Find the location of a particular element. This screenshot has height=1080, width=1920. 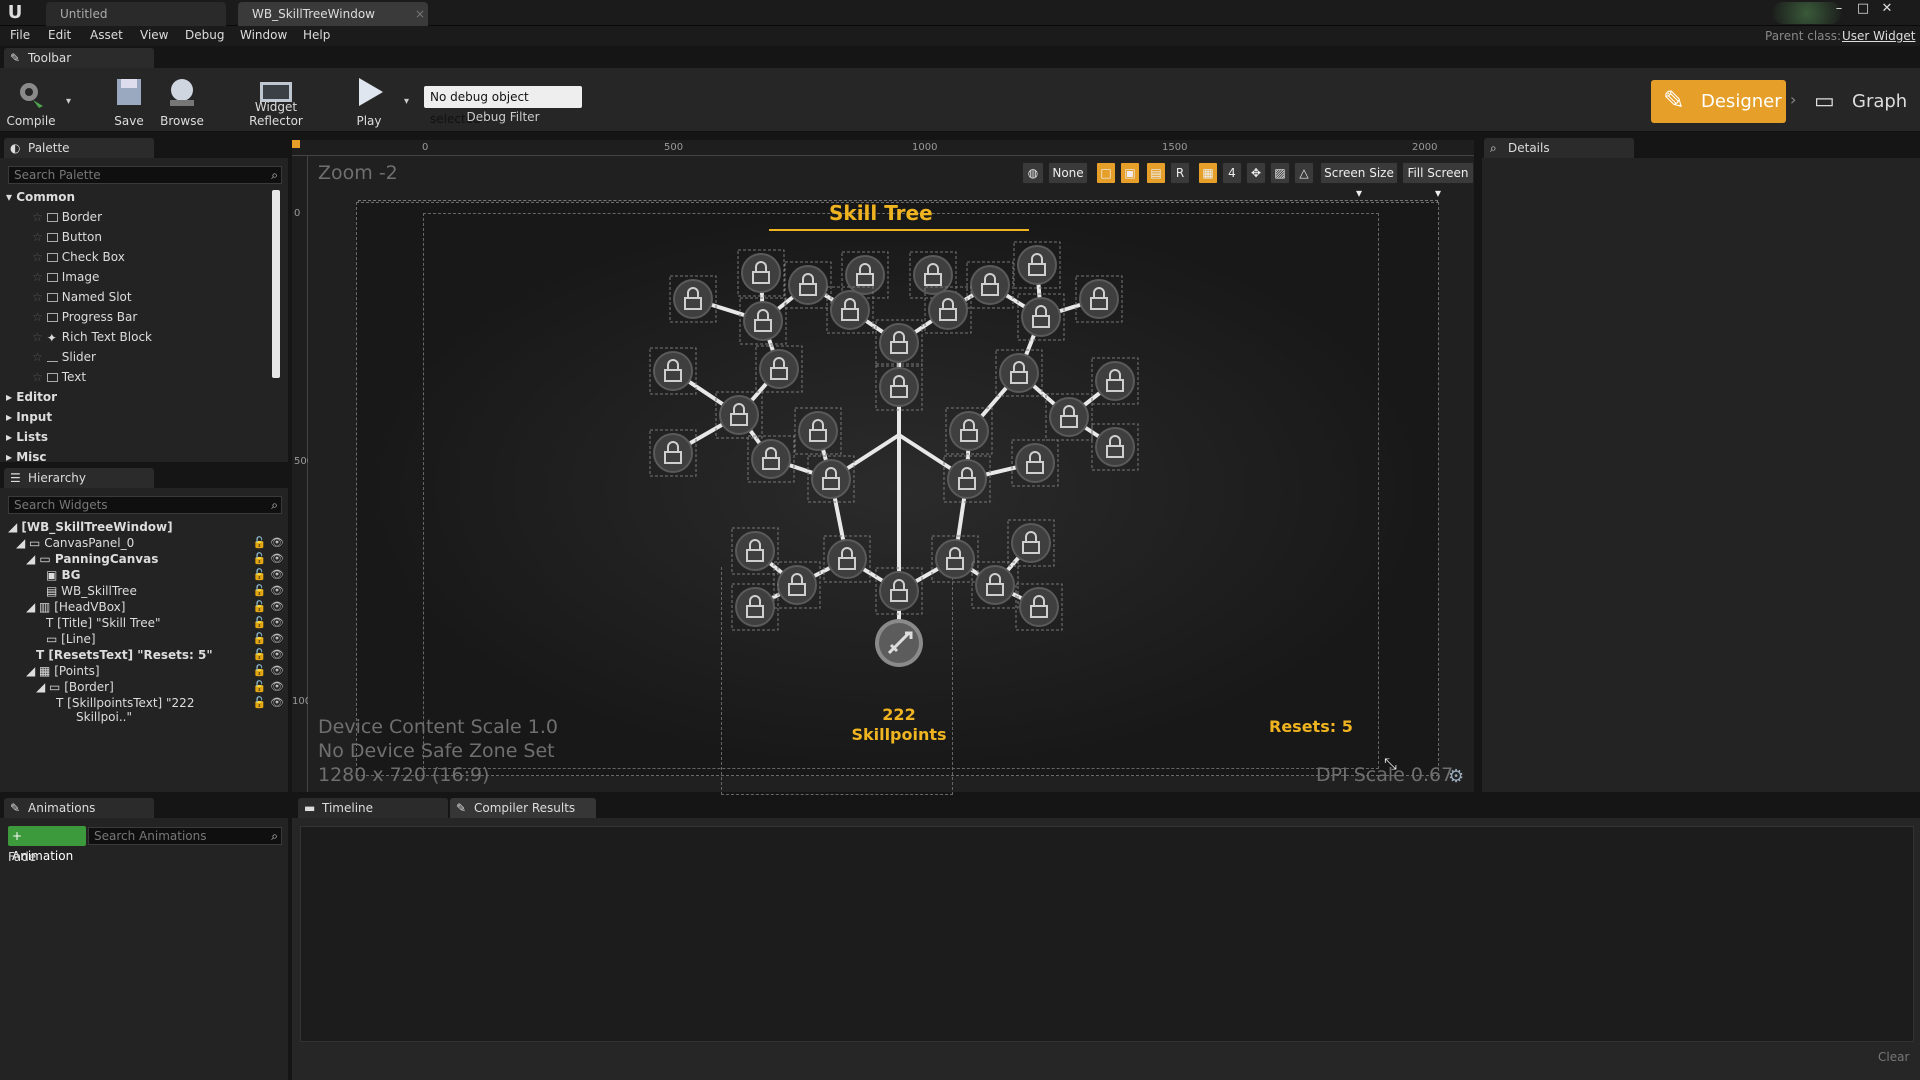

lock-visibility-icons-skillpoints: 🔓 👁 is located at coordinates (268, 702).